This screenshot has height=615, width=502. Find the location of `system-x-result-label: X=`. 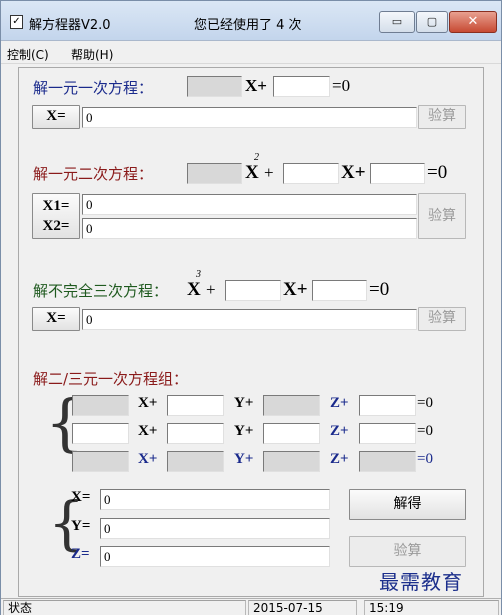

system-x-result-label: X= is located at coordinates (81, 497).